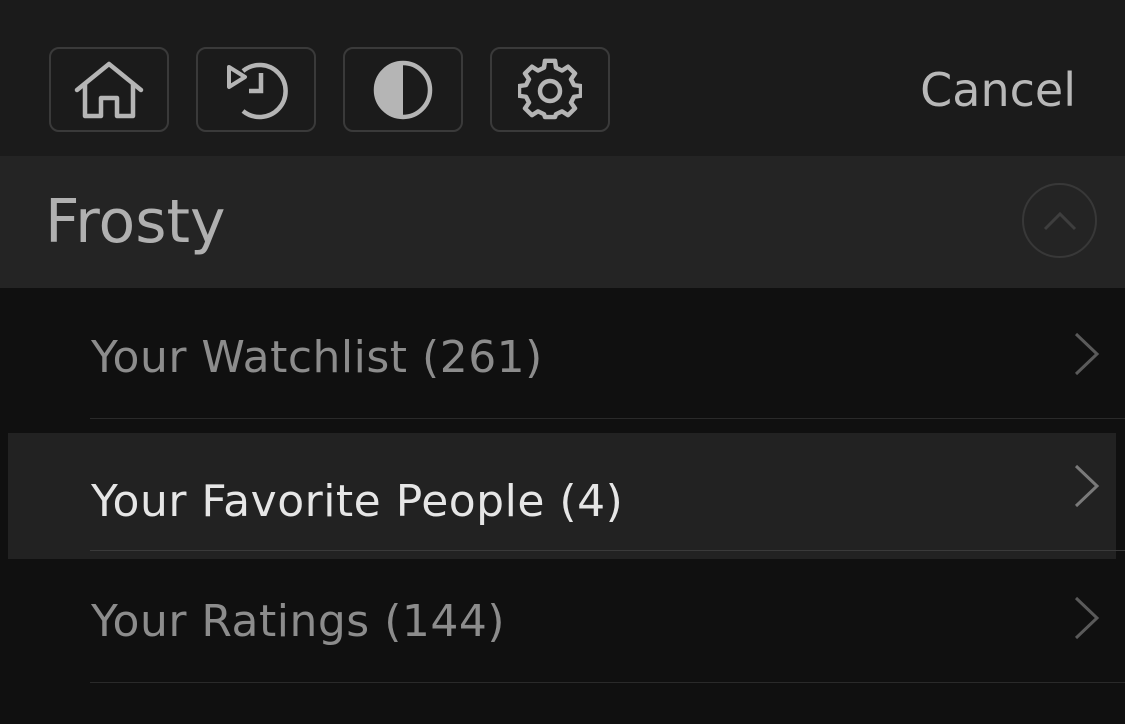 This screenshot has height=724, width=1125. I want to click on list-item-label: Your Ratings (144), so click(298, 622).